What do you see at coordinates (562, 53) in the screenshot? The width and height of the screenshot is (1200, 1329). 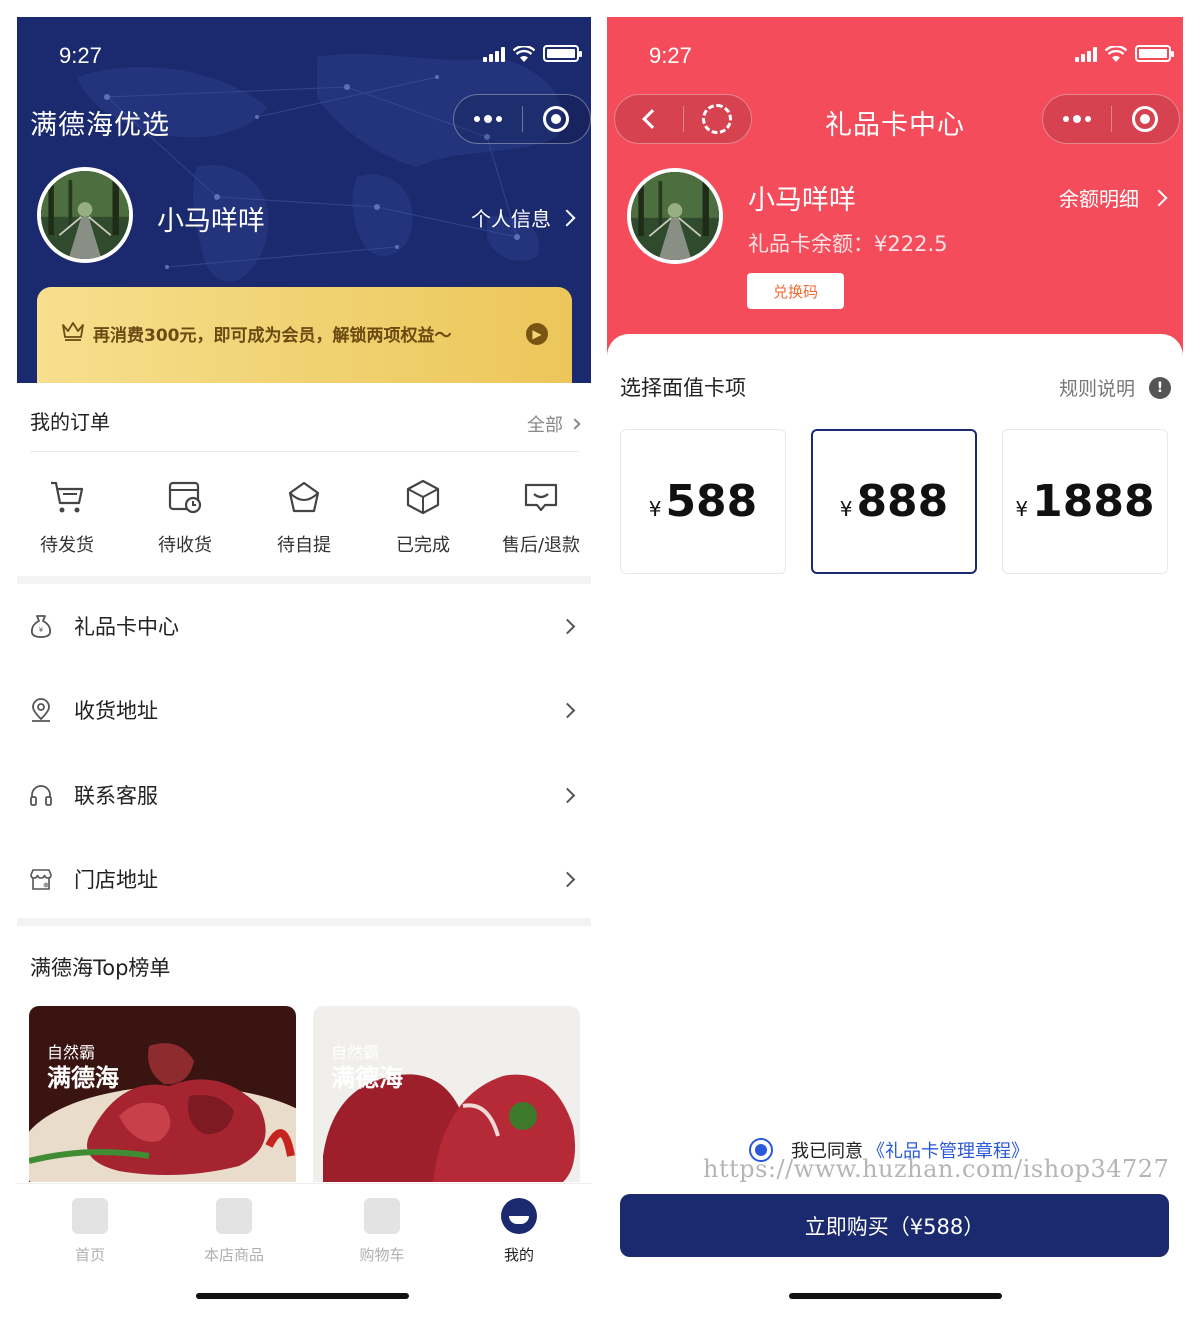 I see `battery-icon` at bounding box center [562, 53].